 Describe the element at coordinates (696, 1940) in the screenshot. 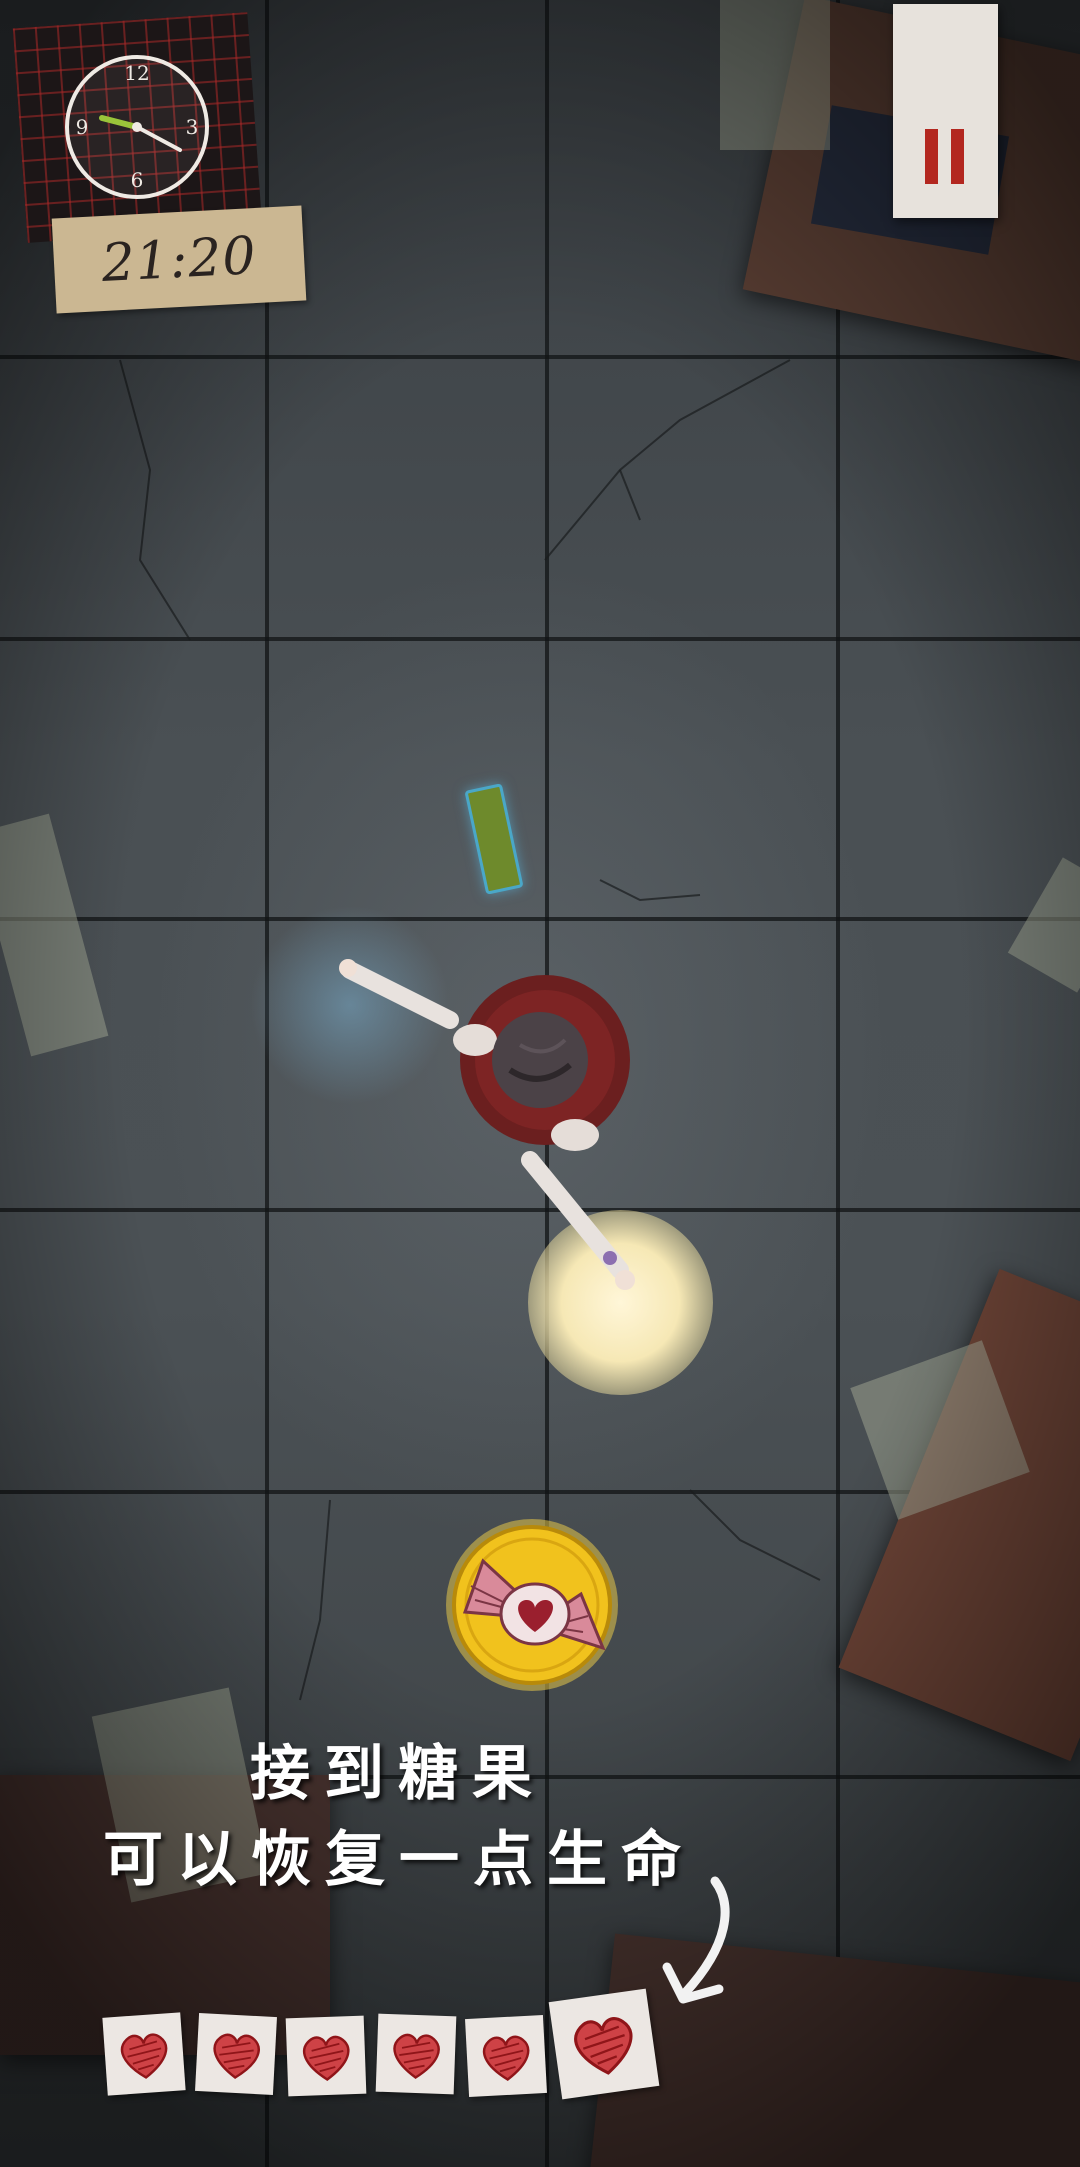

I see `curved-arrow-down-icon` at that location.